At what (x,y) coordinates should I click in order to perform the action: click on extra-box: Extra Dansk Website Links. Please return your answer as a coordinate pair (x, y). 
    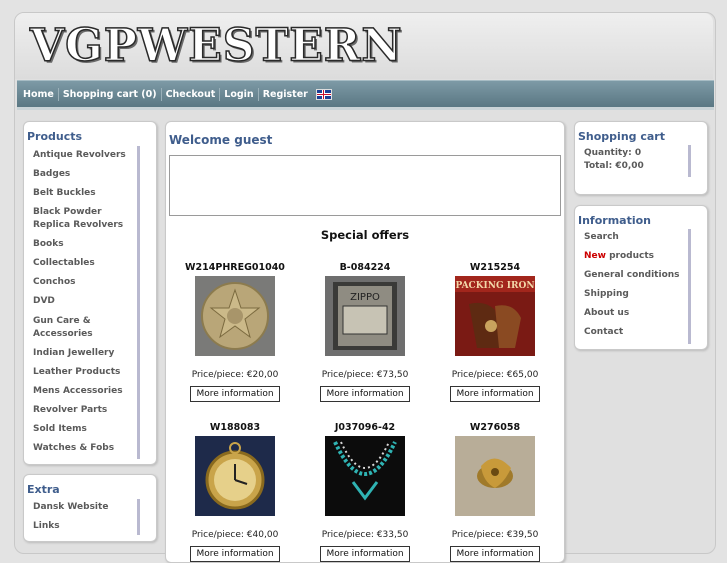
    Looking at the image, I should click on (90, 508).